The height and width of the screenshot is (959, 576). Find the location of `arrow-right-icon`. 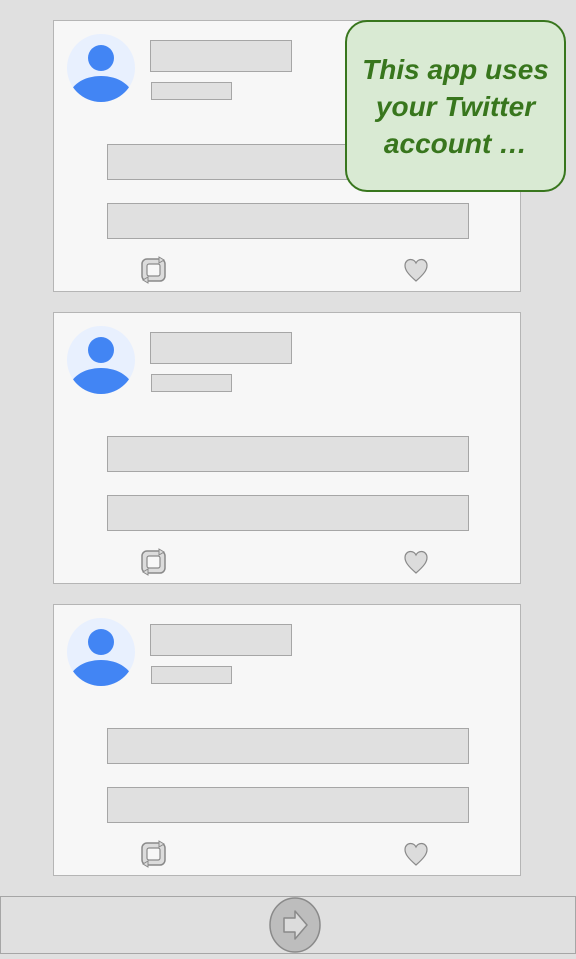

arrow-right-icon is located at coordinates (295, 925).